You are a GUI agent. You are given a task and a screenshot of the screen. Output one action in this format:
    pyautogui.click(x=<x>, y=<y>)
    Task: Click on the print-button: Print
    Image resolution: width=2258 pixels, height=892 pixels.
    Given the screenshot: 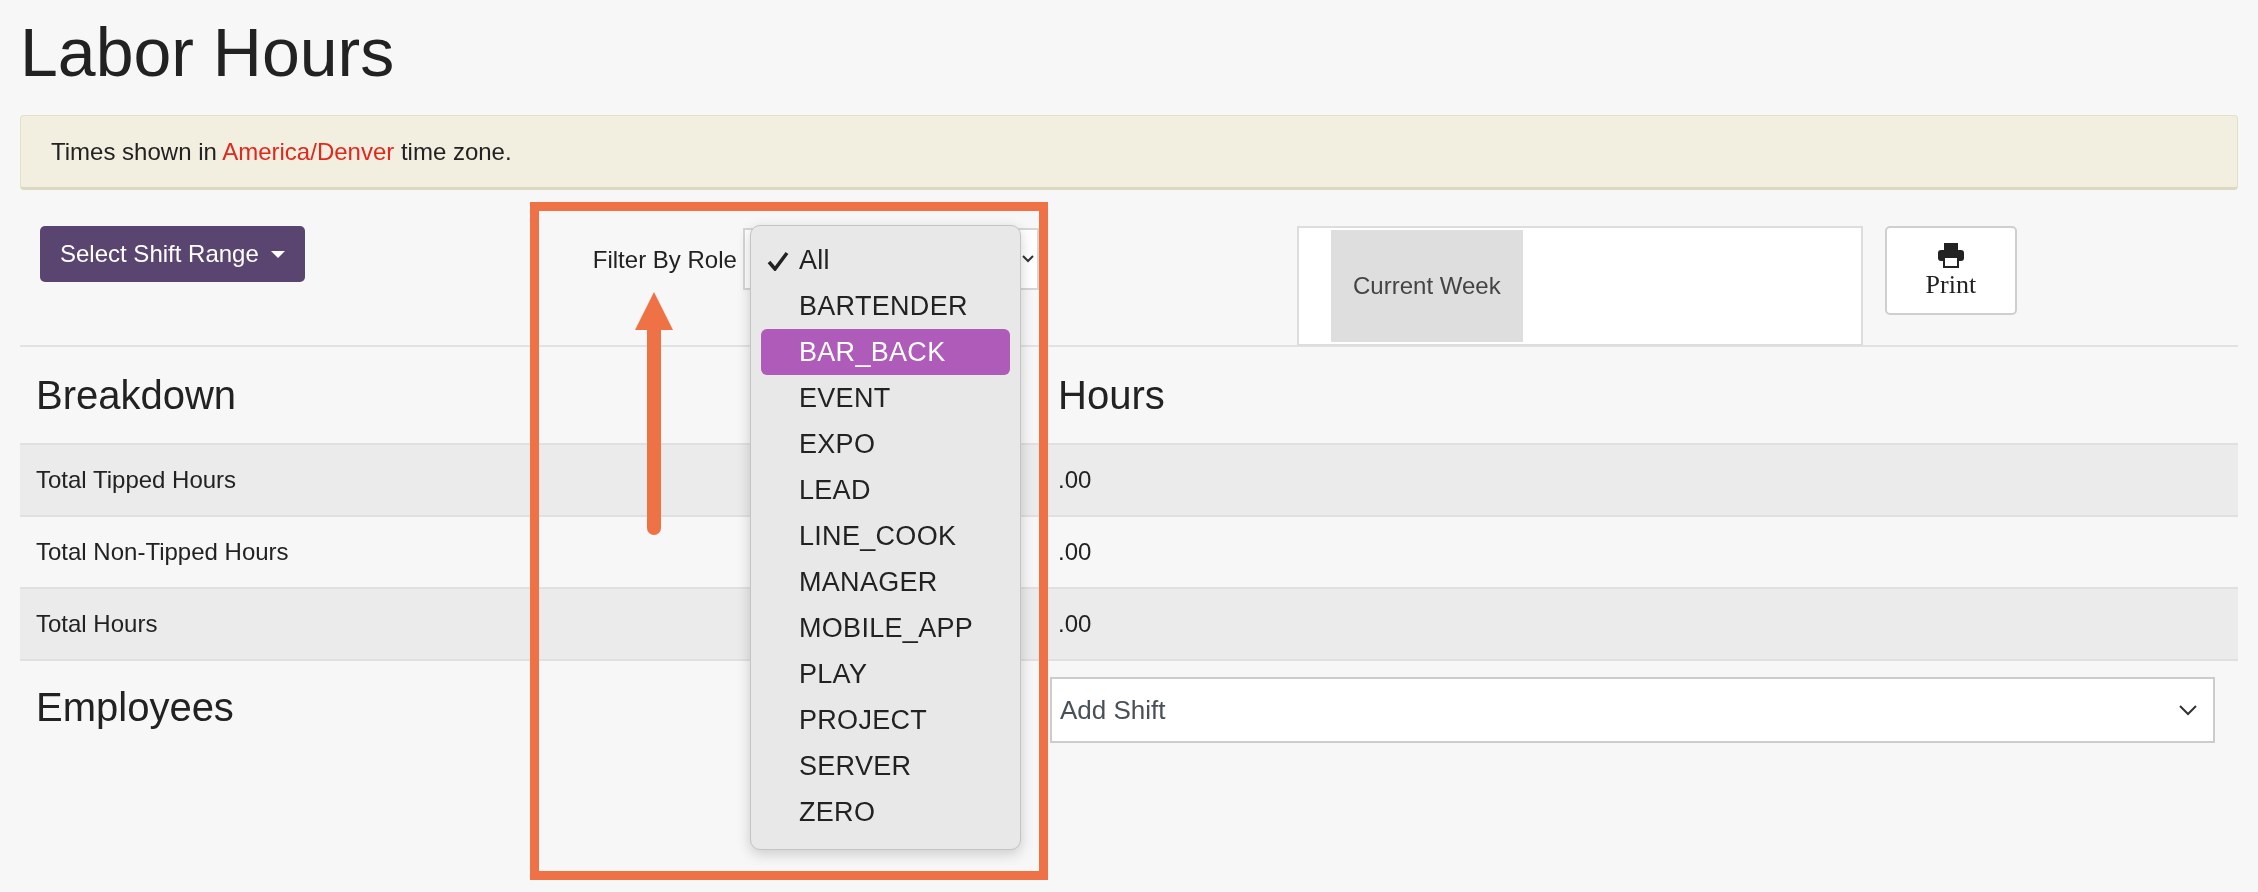 What is the action you would take?
    pyautogui.click(x=1950, y=270)
    